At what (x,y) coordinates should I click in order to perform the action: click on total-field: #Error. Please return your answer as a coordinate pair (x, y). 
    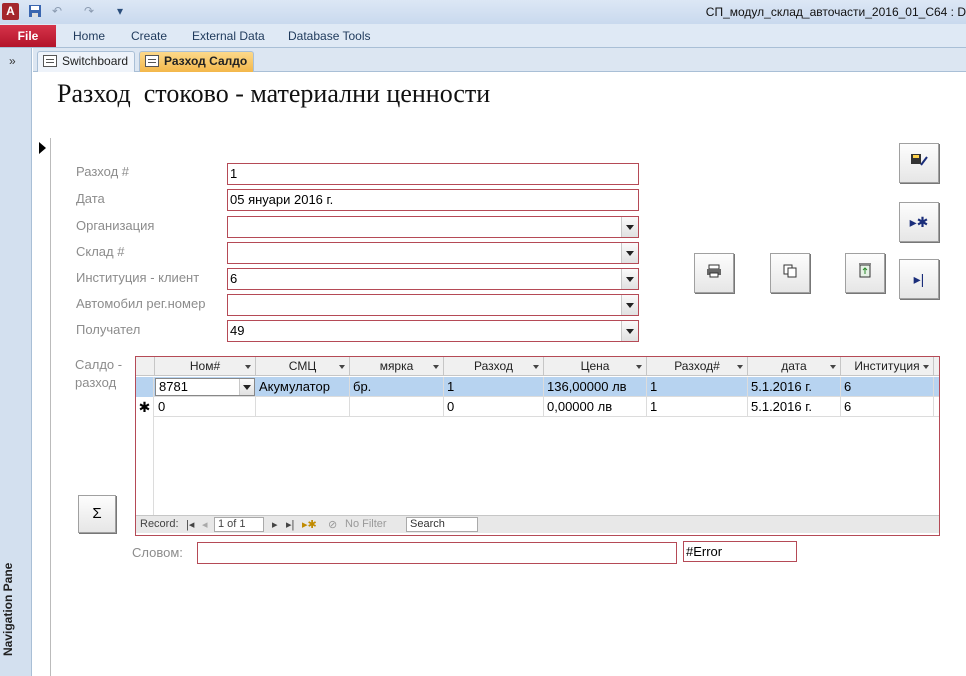
    Looking at the image, I should click on (740, 551).